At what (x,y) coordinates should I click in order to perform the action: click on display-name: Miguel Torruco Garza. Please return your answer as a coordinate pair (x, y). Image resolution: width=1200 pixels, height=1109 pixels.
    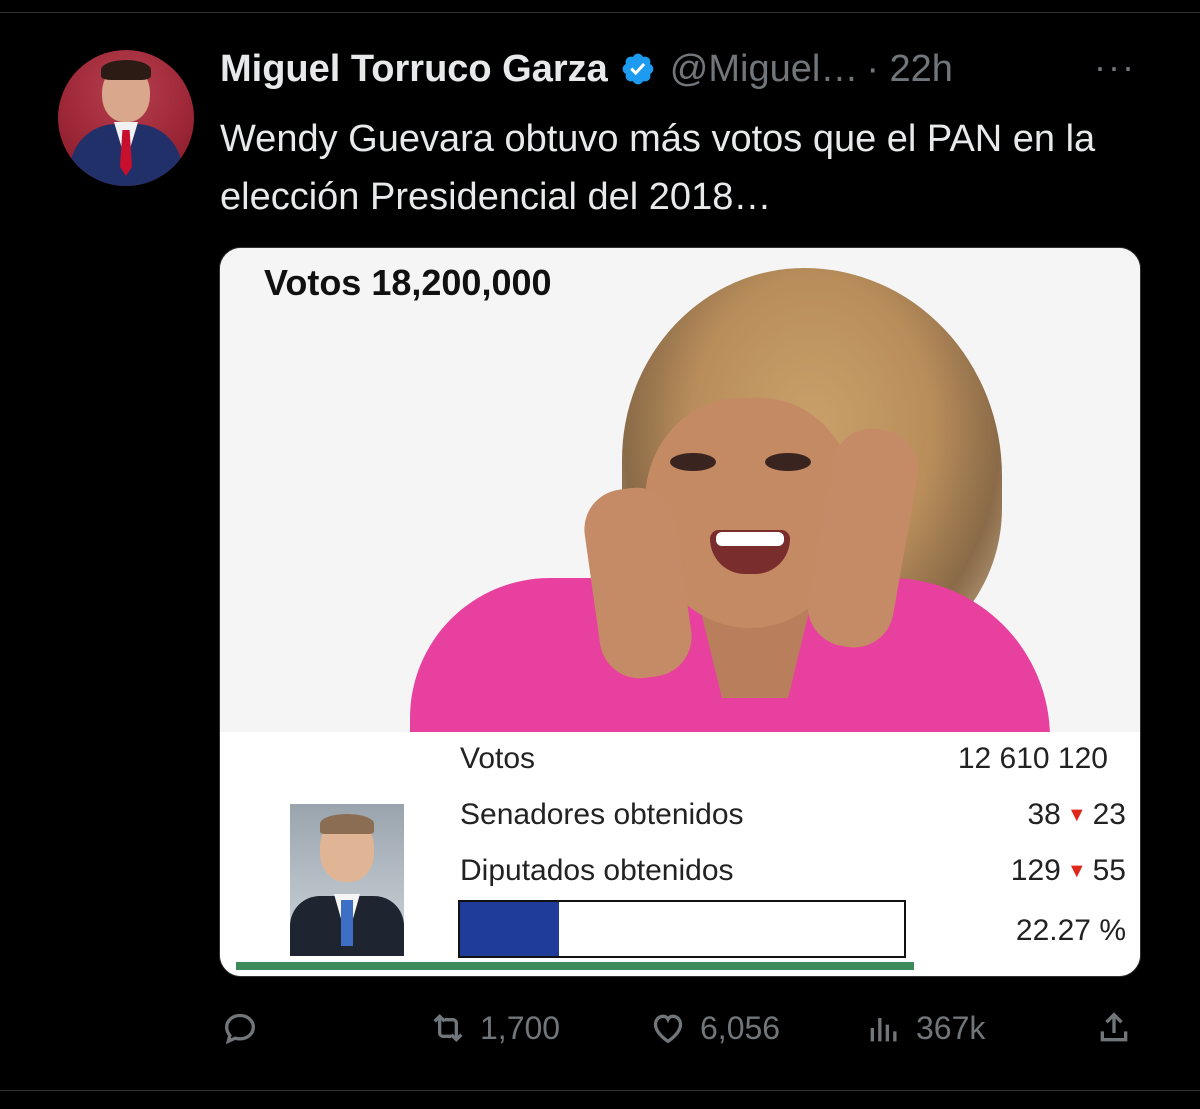
    Looking at the image, I should click on (414, 69).